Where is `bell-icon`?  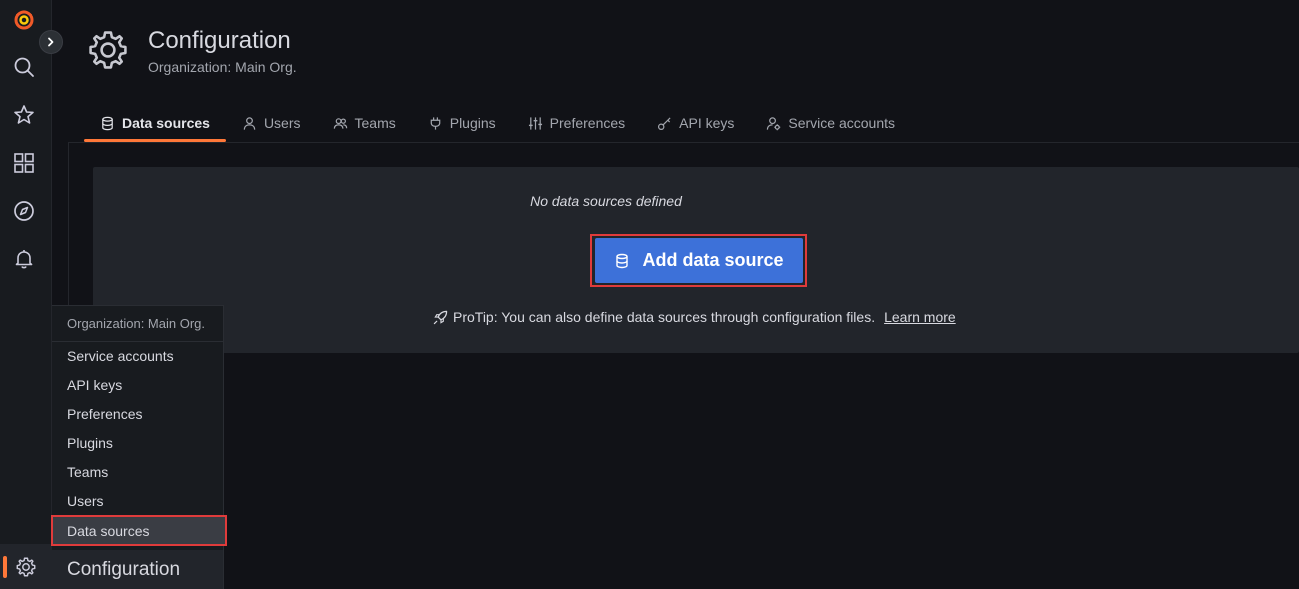 bell-icon is located at coordinates (24, 259).